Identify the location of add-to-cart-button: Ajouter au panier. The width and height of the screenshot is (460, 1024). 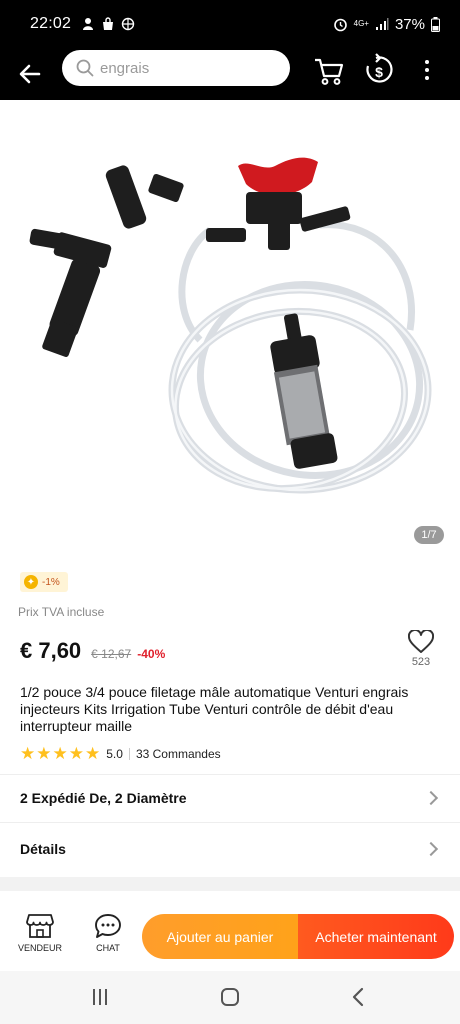
(220, 936).